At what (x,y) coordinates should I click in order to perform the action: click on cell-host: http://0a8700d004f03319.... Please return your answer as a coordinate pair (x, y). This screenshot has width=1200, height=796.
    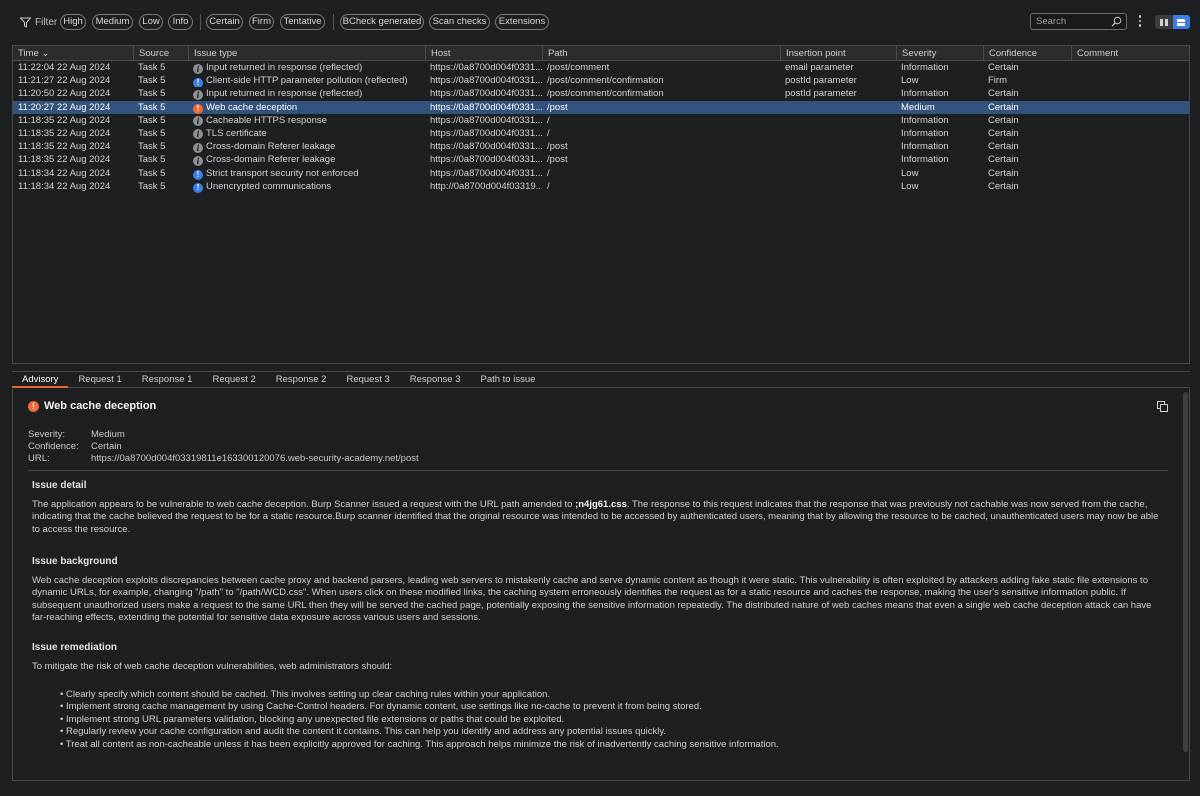
    Looking at the image, I should click on (486, 186).